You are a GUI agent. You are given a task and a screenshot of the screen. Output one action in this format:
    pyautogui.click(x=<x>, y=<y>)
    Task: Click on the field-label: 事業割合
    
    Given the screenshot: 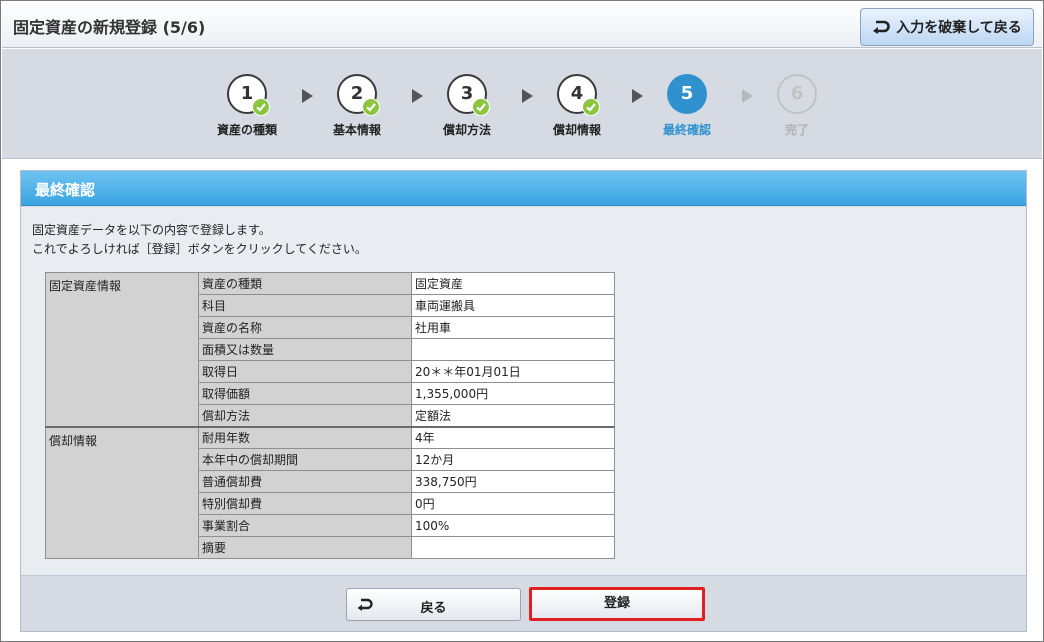 What is the action you would take?
    pyautogui.click(x=305, y=525)
    